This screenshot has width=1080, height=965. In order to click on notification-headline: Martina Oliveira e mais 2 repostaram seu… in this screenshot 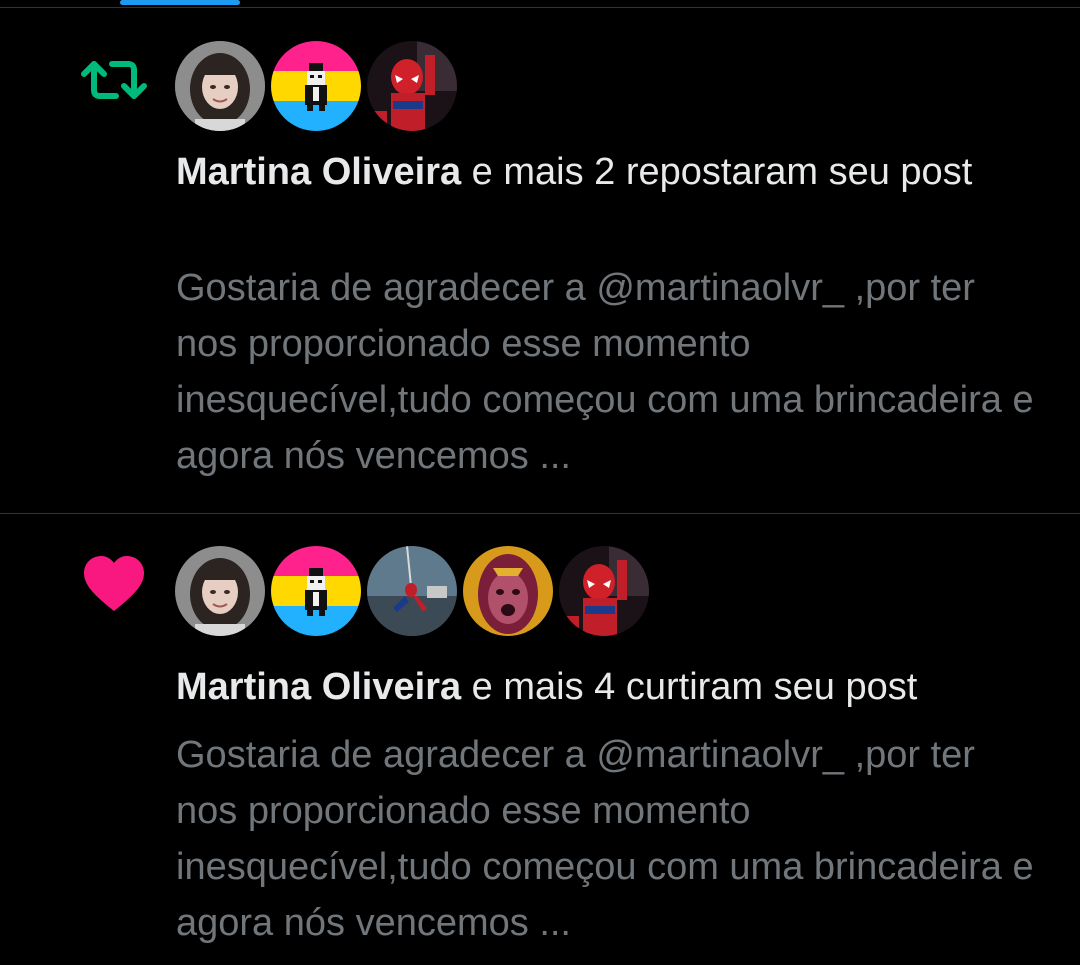, I will do `click(606, 172)`.